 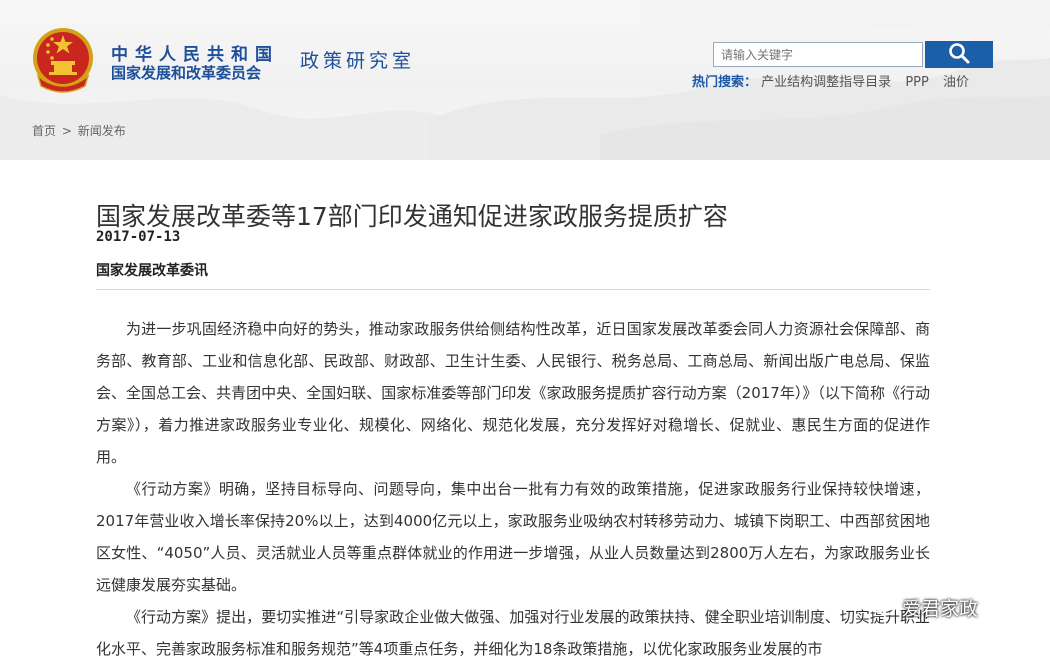 I want to click on article-date: 2017-07-13, so click(x=138, y=237).